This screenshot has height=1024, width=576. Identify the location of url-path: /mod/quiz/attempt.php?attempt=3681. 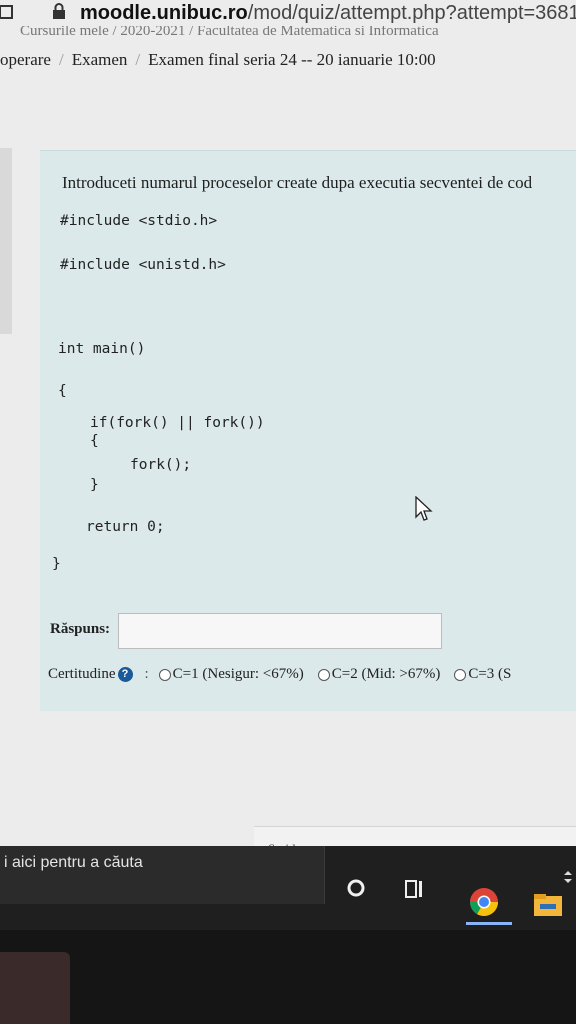
(411, 13).